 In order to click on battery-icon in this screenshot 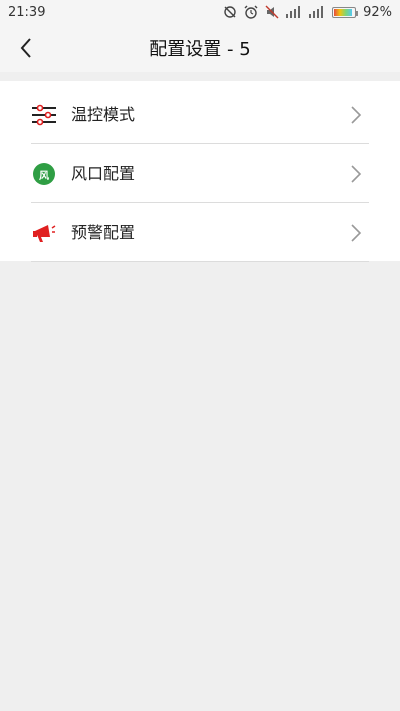, I will do `click(345, 12)`.